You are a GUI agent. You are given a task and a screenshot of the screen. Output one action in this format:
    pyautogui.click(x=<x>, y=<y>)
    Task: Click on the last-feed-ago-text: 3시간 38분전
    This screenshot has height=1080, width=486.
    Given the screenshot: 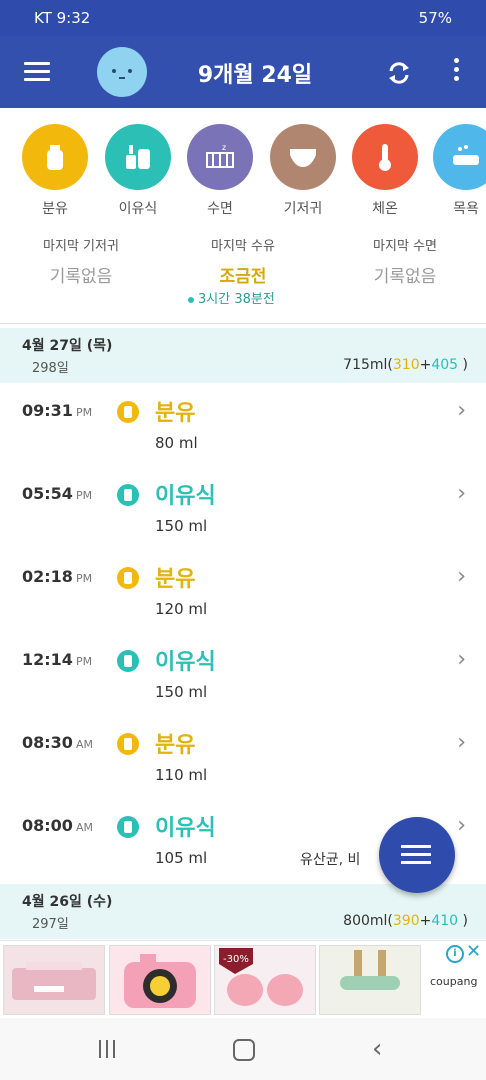 What is the action you would take?
    pyautogui.click(x=236, y=299)
    